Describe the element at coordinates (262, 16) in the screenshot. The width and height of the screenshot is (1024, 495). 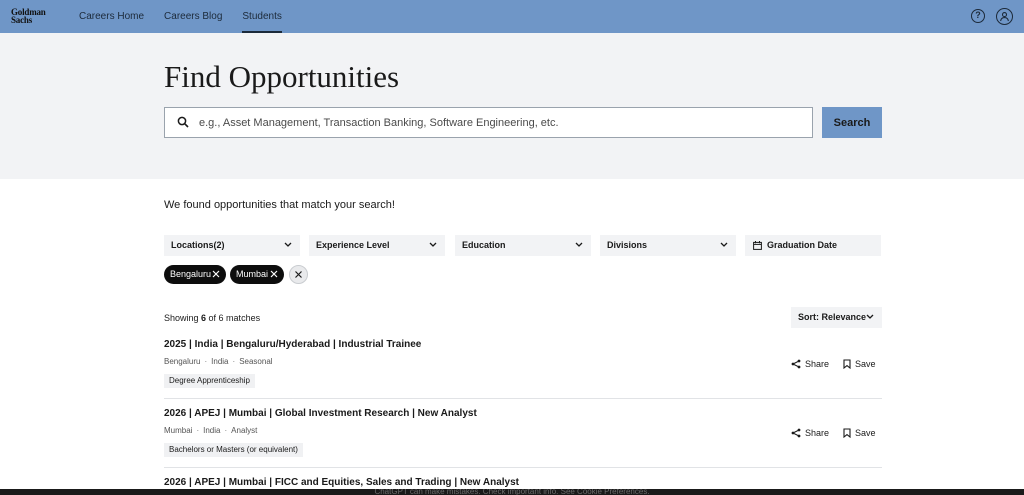
I see `nav-link-students: Students` at that location.